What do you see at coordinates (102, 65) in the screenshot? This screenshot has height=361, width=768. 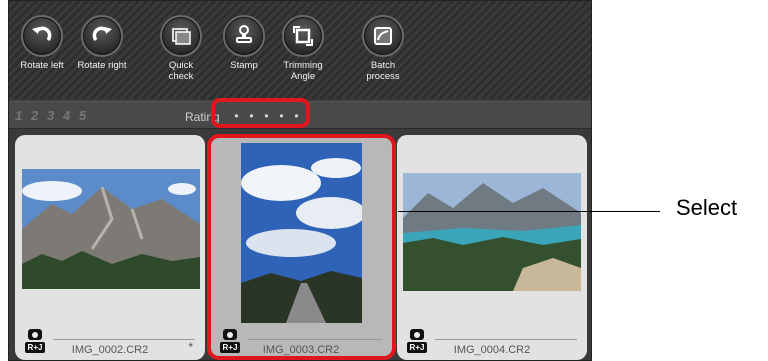 I see `rotate-right-label: Rotate right` at bounding box center [102, 65].